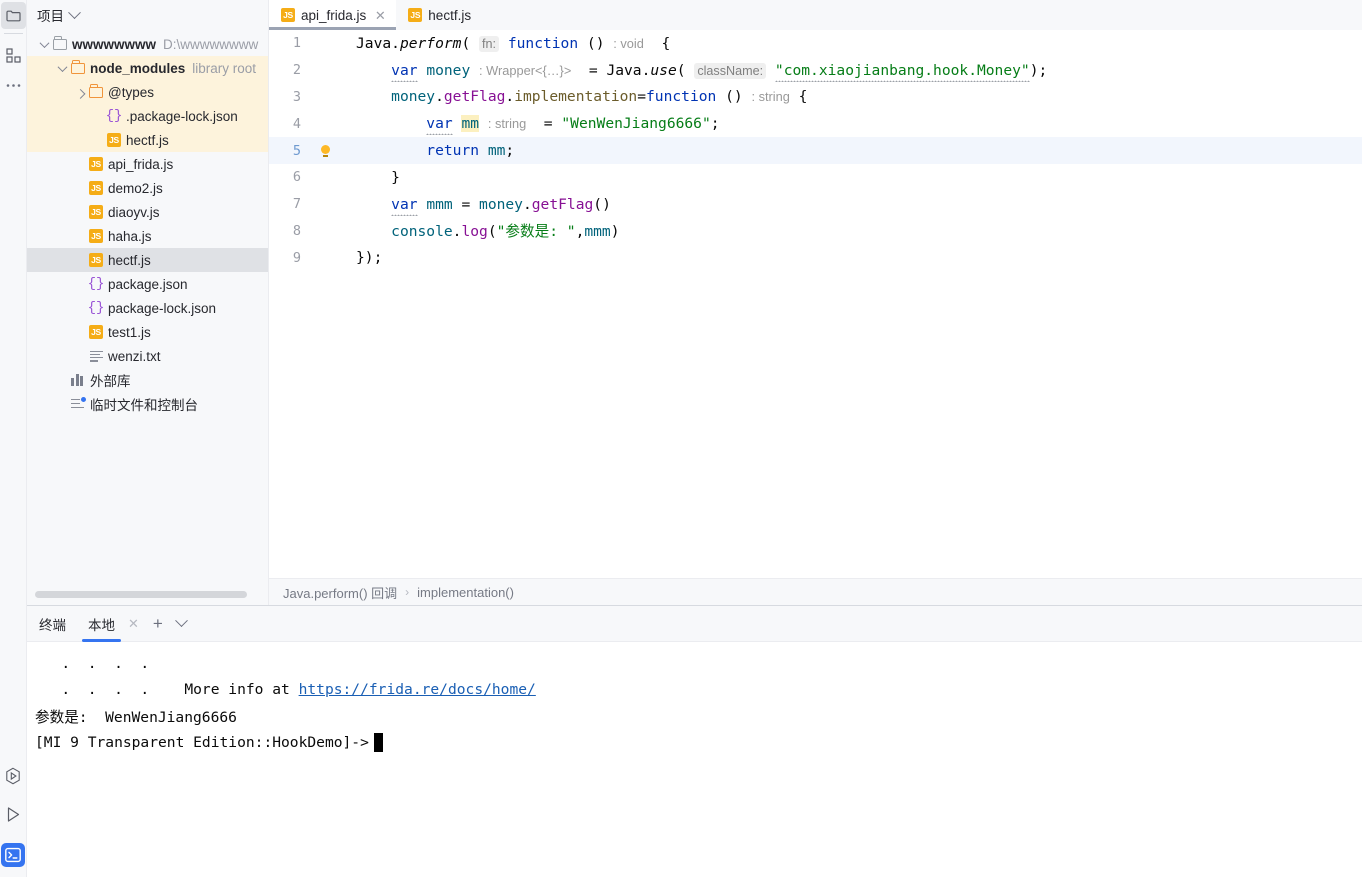  I want to click on code-text: }, so click(395, 177).